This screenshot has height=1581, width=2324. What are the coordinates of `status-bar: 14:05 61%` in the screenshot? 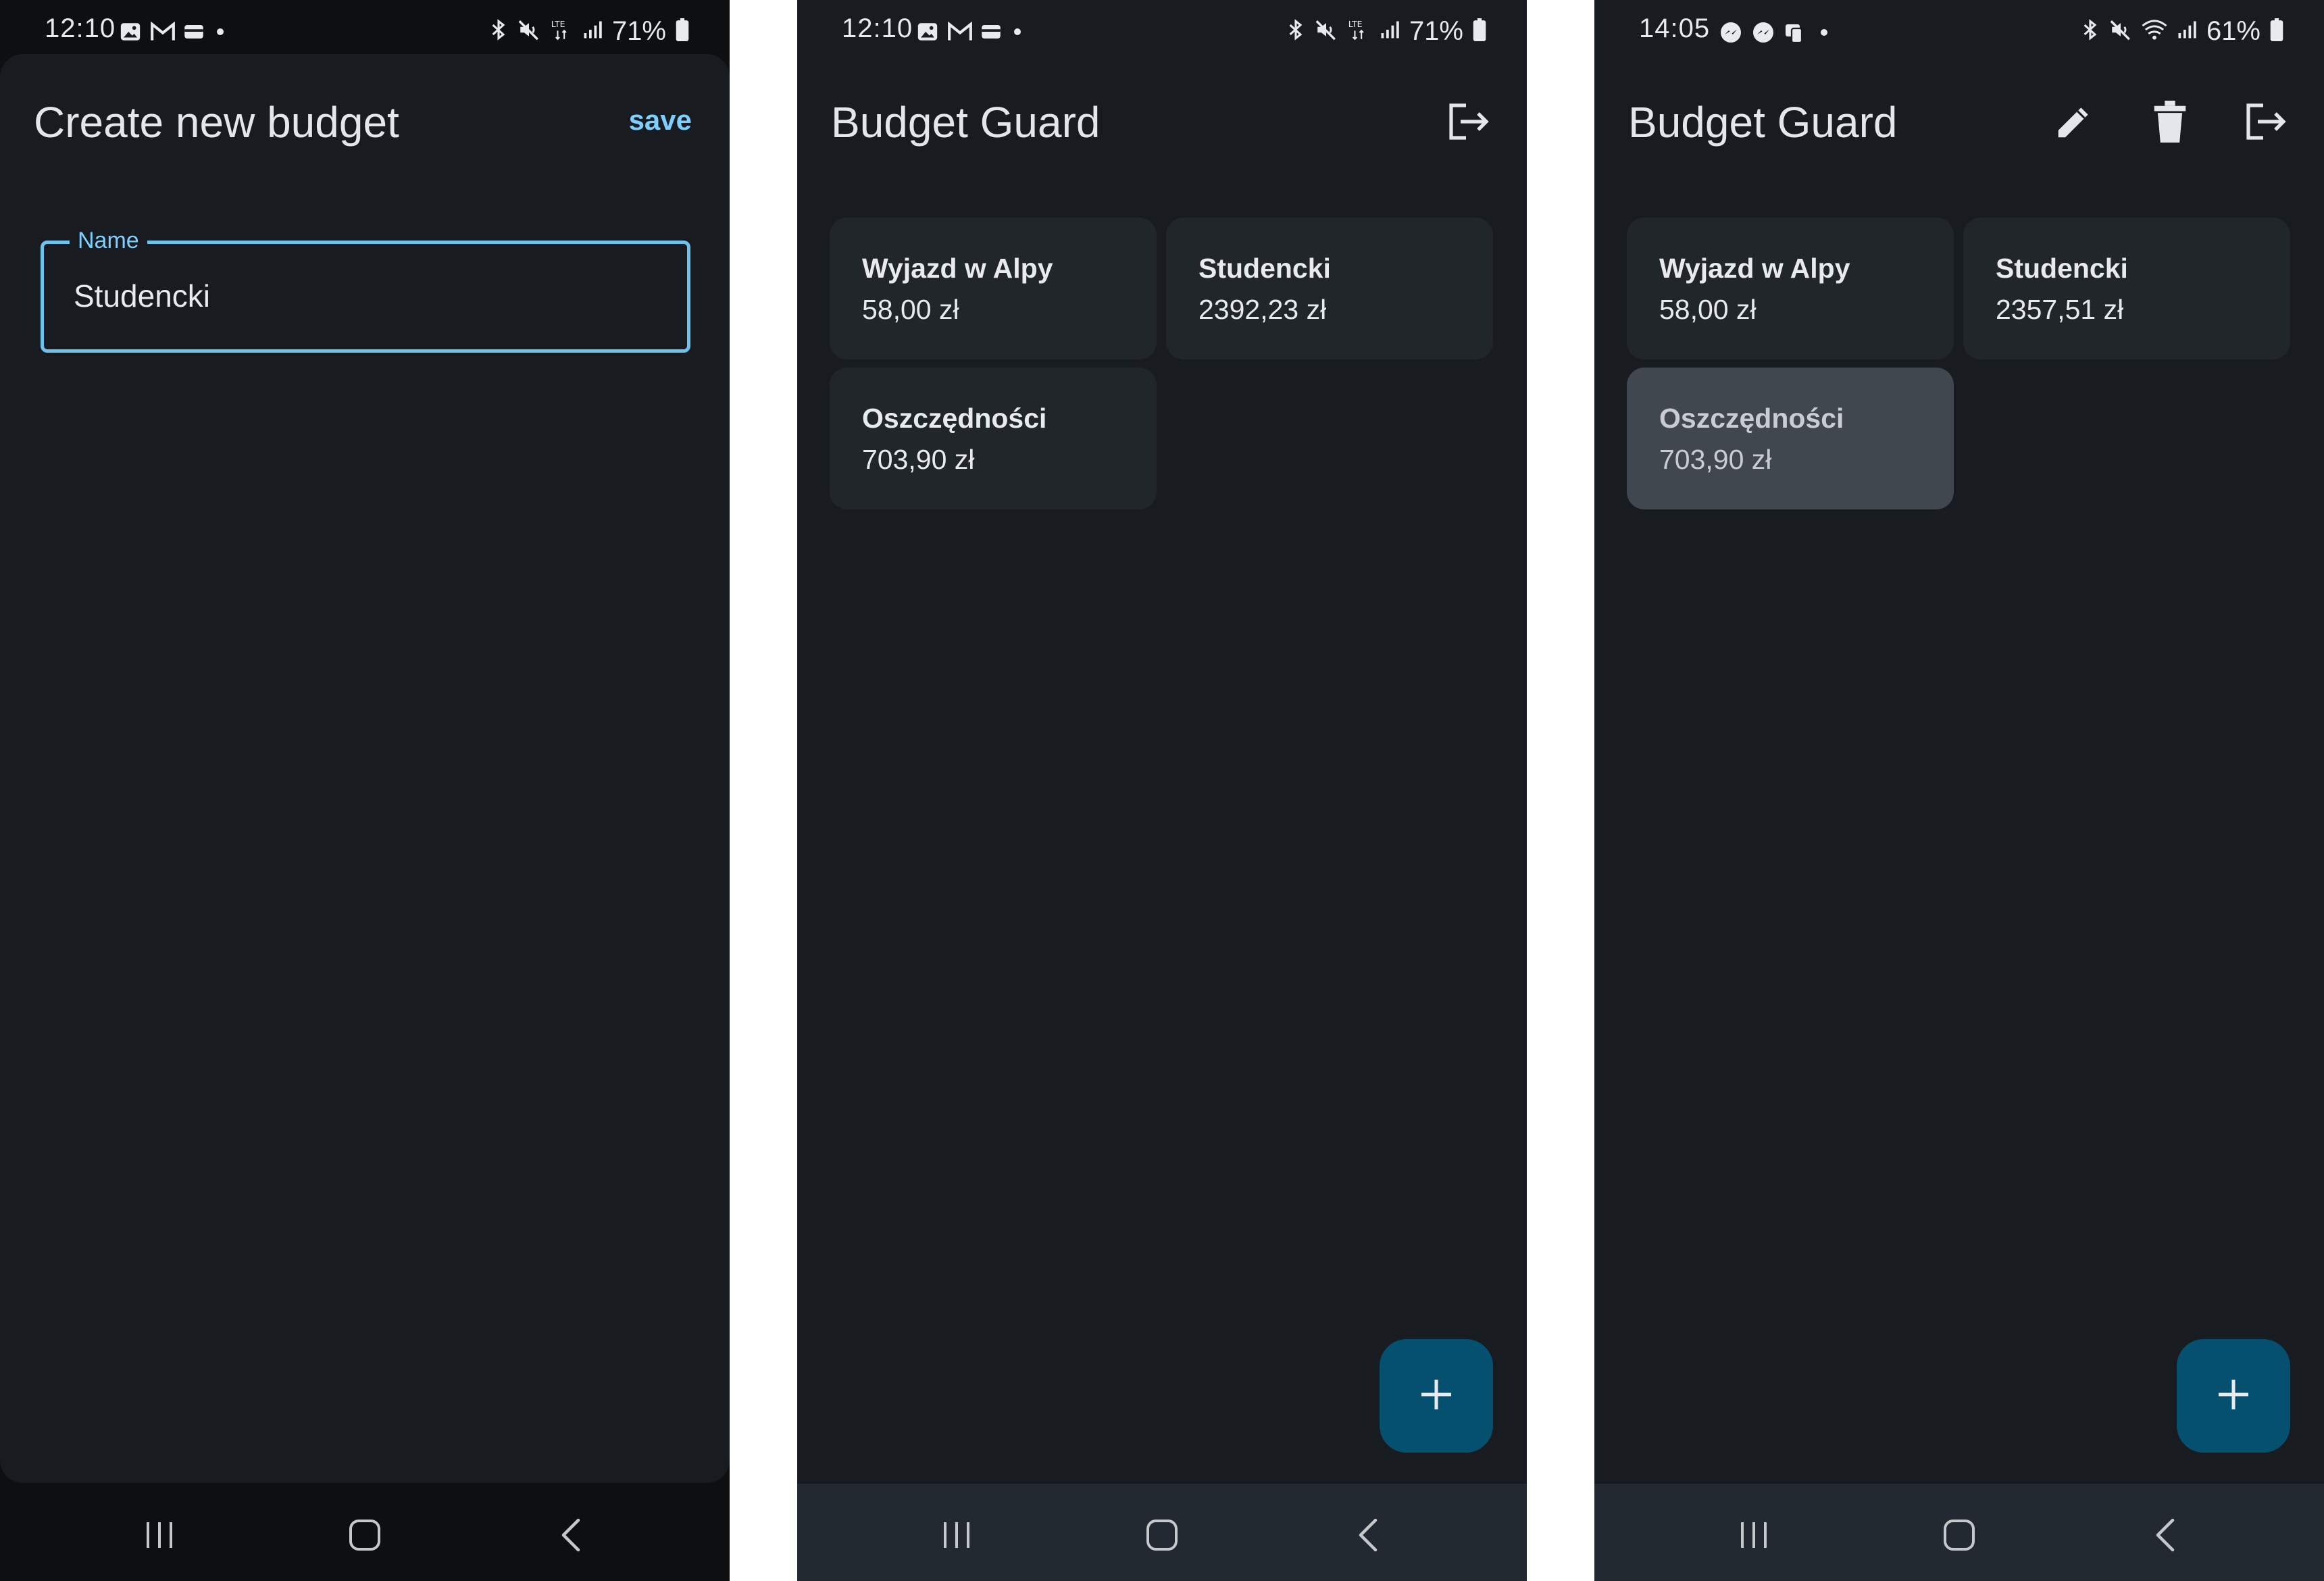 It's located at (1959, 34).